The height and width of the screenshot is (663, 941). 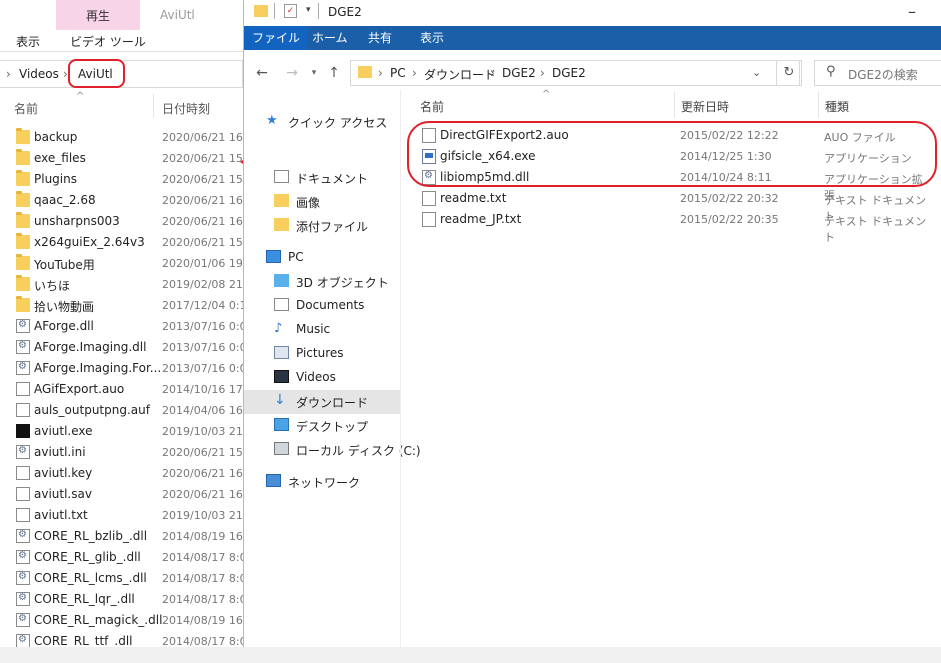 I want to click on nav-item: Videos, so click(x=322, y=378).